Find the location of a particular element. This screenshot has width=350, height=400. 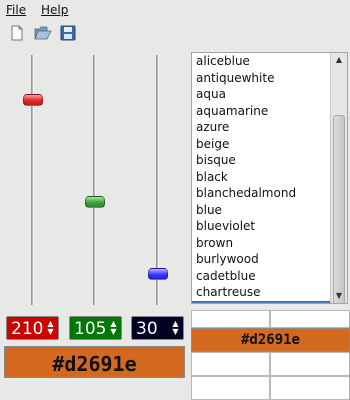

menu-bar: File Help is located at coordinates (175, 10).